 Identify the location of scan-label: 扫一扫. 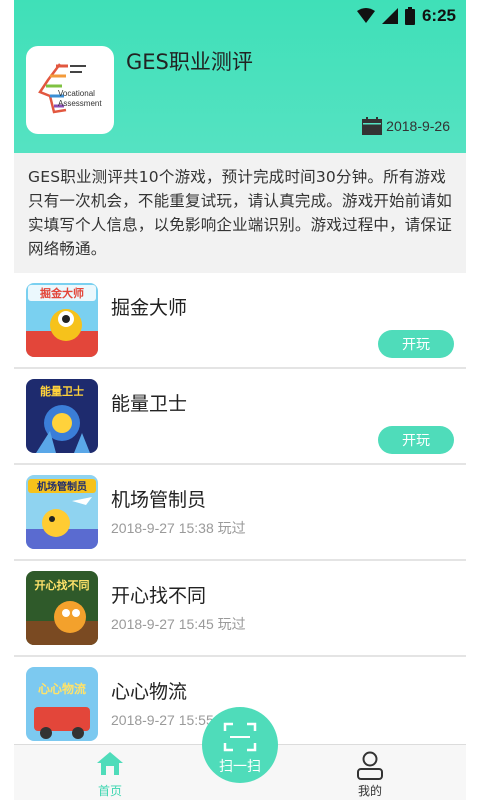
(240, 767).